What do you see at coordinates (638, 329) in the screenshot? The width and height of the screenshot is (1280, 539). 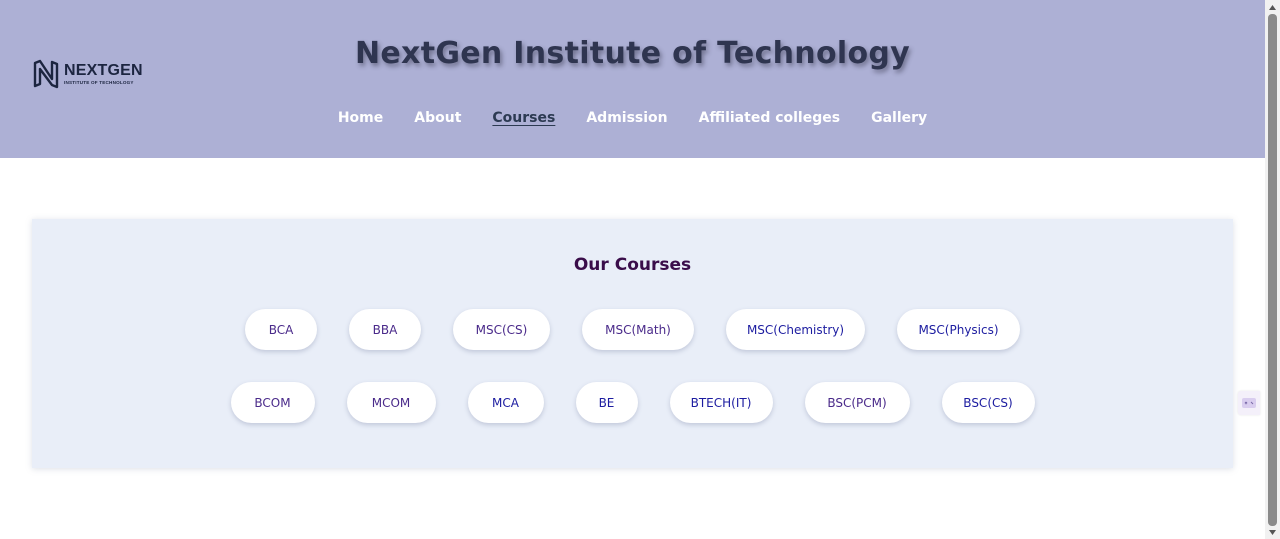 I see `course-pill-msc-math: MSC(Math)` at bounding box center [638, 329].